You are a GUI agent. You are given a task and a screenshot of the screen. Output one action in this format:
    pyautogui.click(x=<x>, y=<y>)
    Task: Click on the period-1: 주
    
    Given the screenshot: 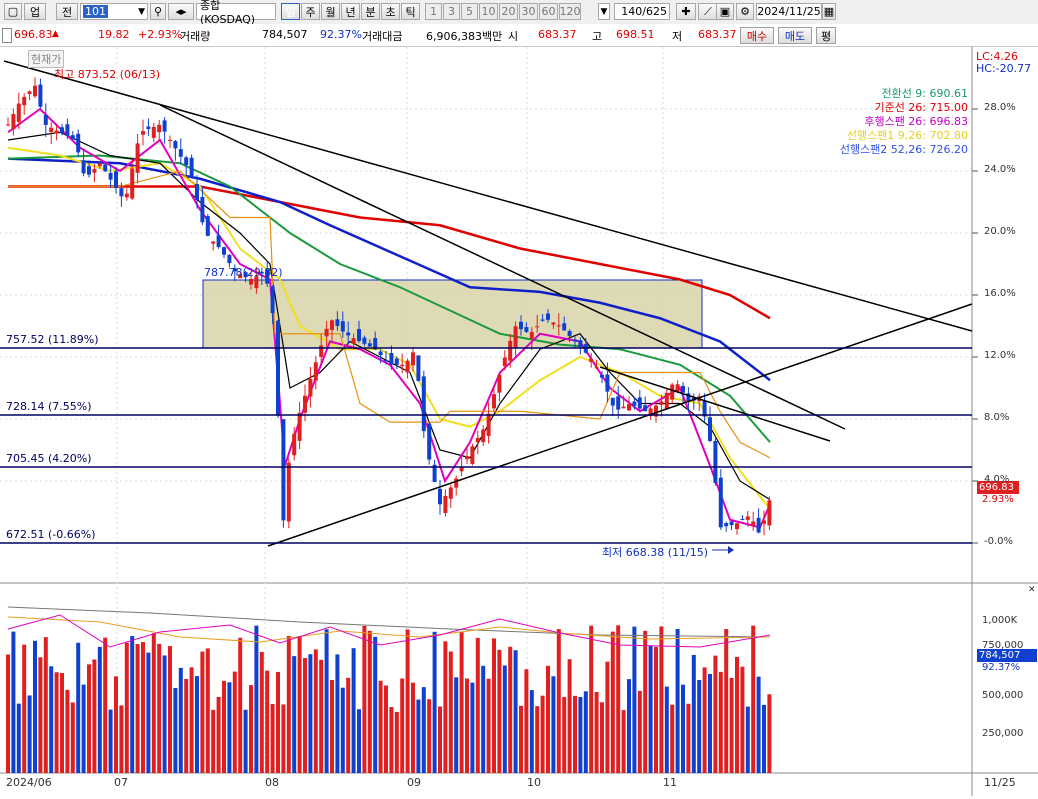 What is the action you would take?
    pyautogui.click(x=310, y=11)
    